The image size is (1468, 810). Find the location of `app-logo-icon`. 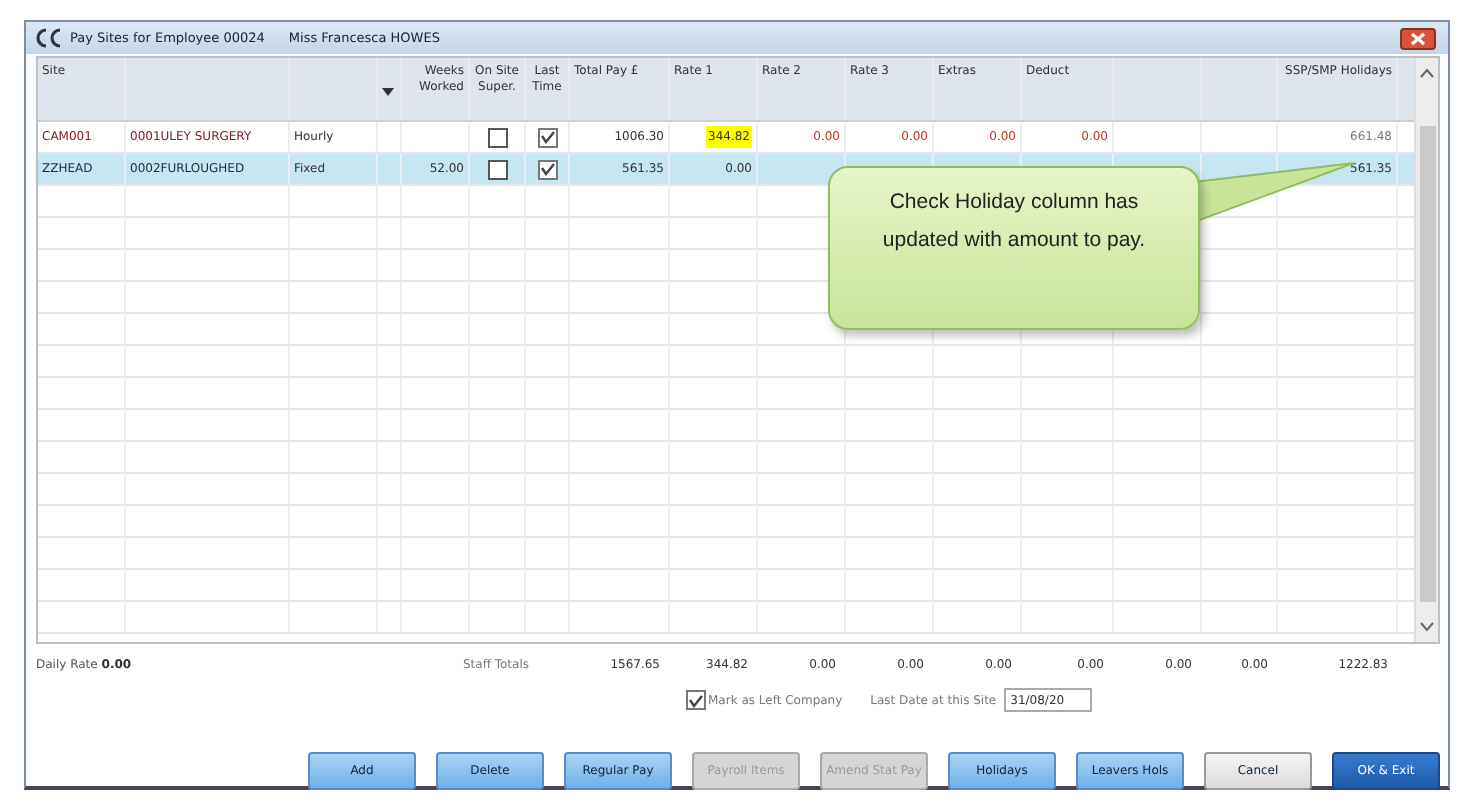

app-logo-icon is located at coordinates (48, 38).